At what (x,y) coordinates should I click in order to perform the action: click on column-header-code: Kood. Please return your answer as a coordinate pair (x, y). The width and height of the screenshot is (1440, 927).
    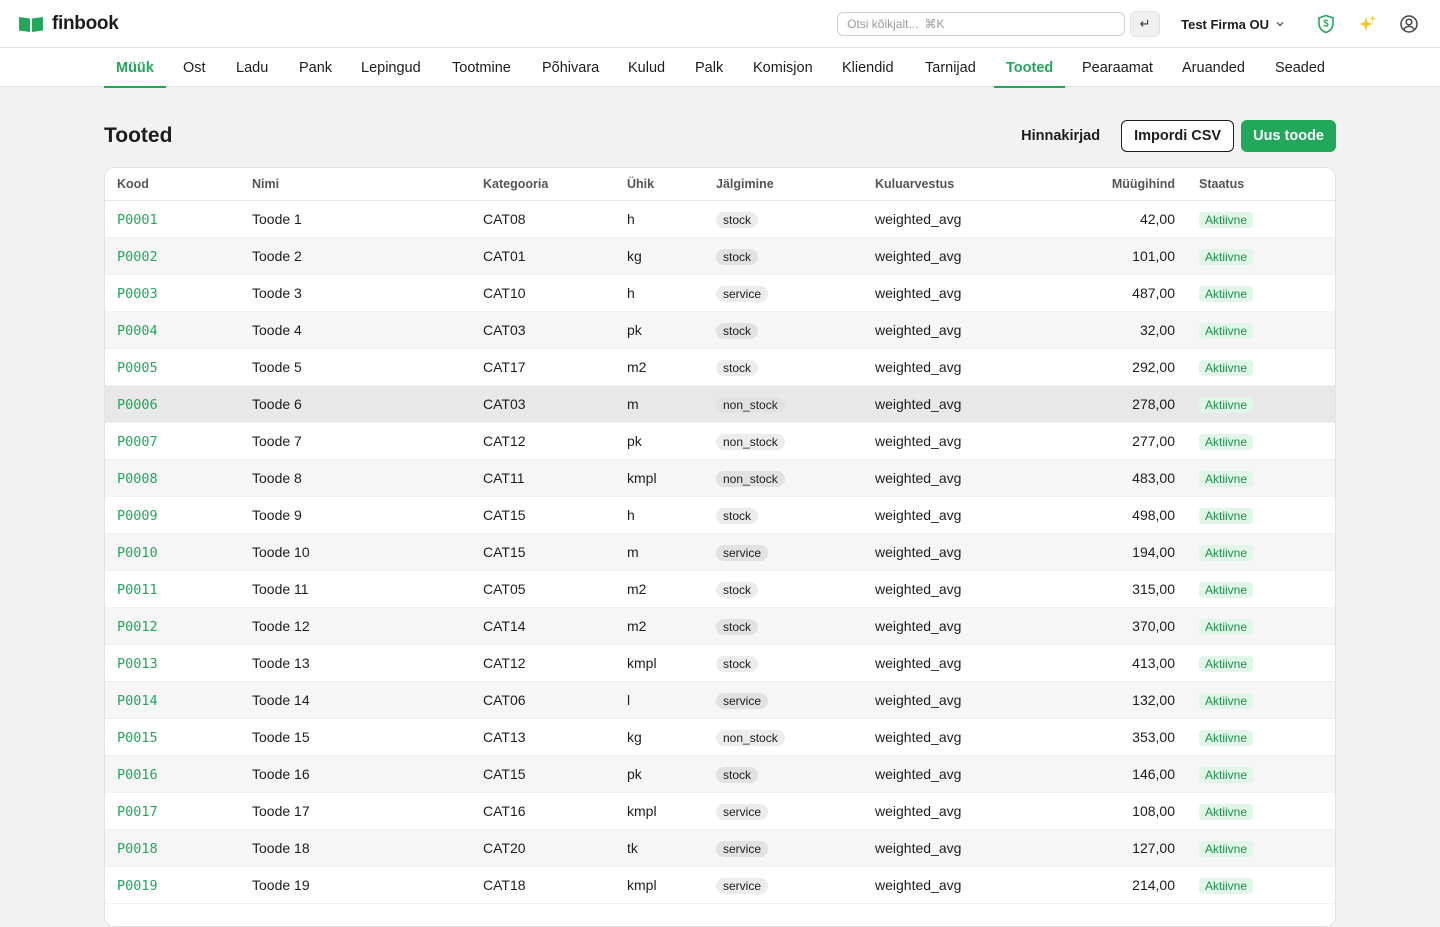
    Looking at the image, I should click on (178, 184).